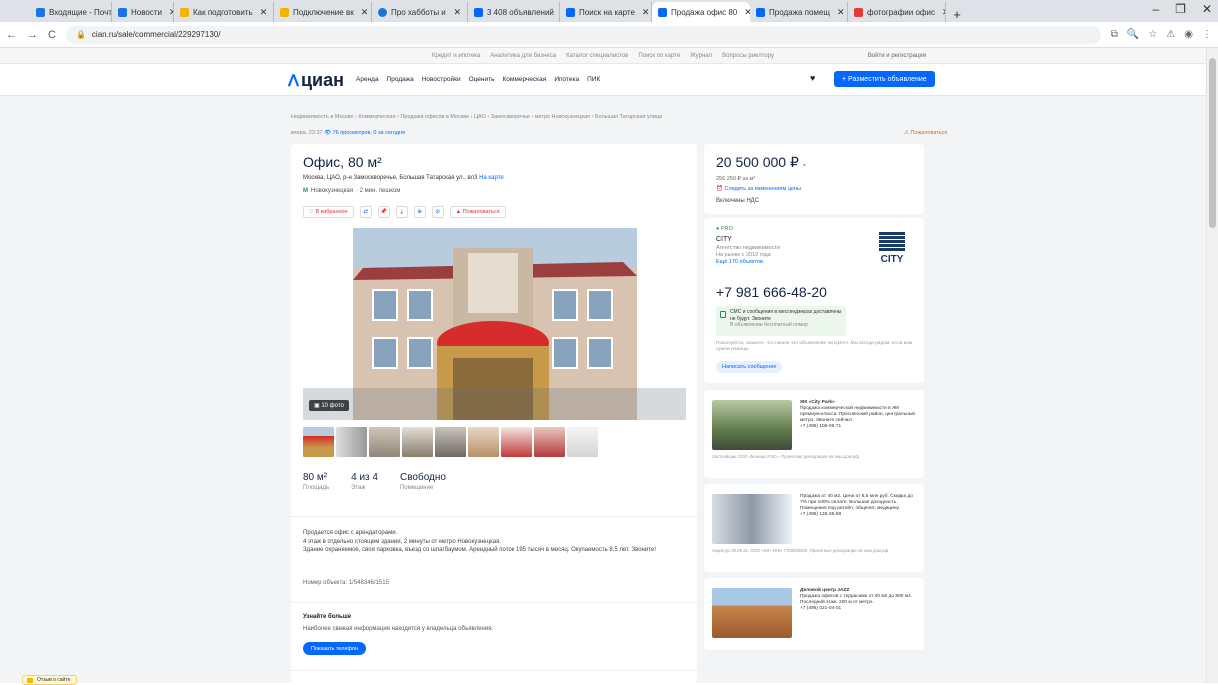  What do you see at coordinates (514, 12) in the screenshot?
I see `browser-tab: 3 408 объявлений✕` at bounding box center [514, 12].